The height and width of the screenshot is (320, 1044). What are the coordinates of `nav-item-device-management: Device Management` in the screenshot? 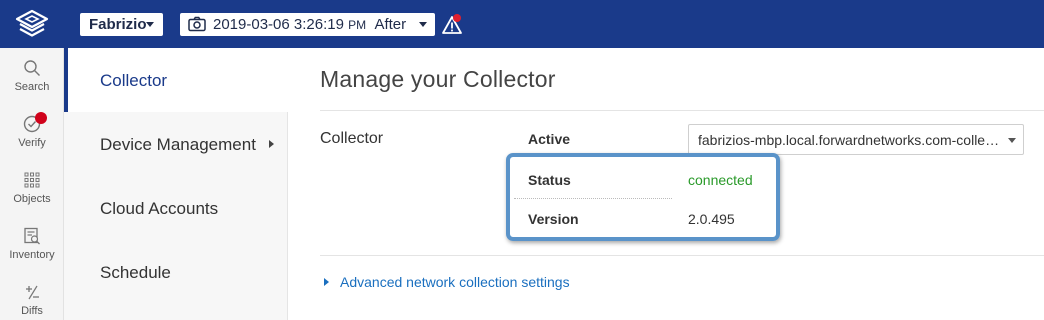 It's located at (176, 144).